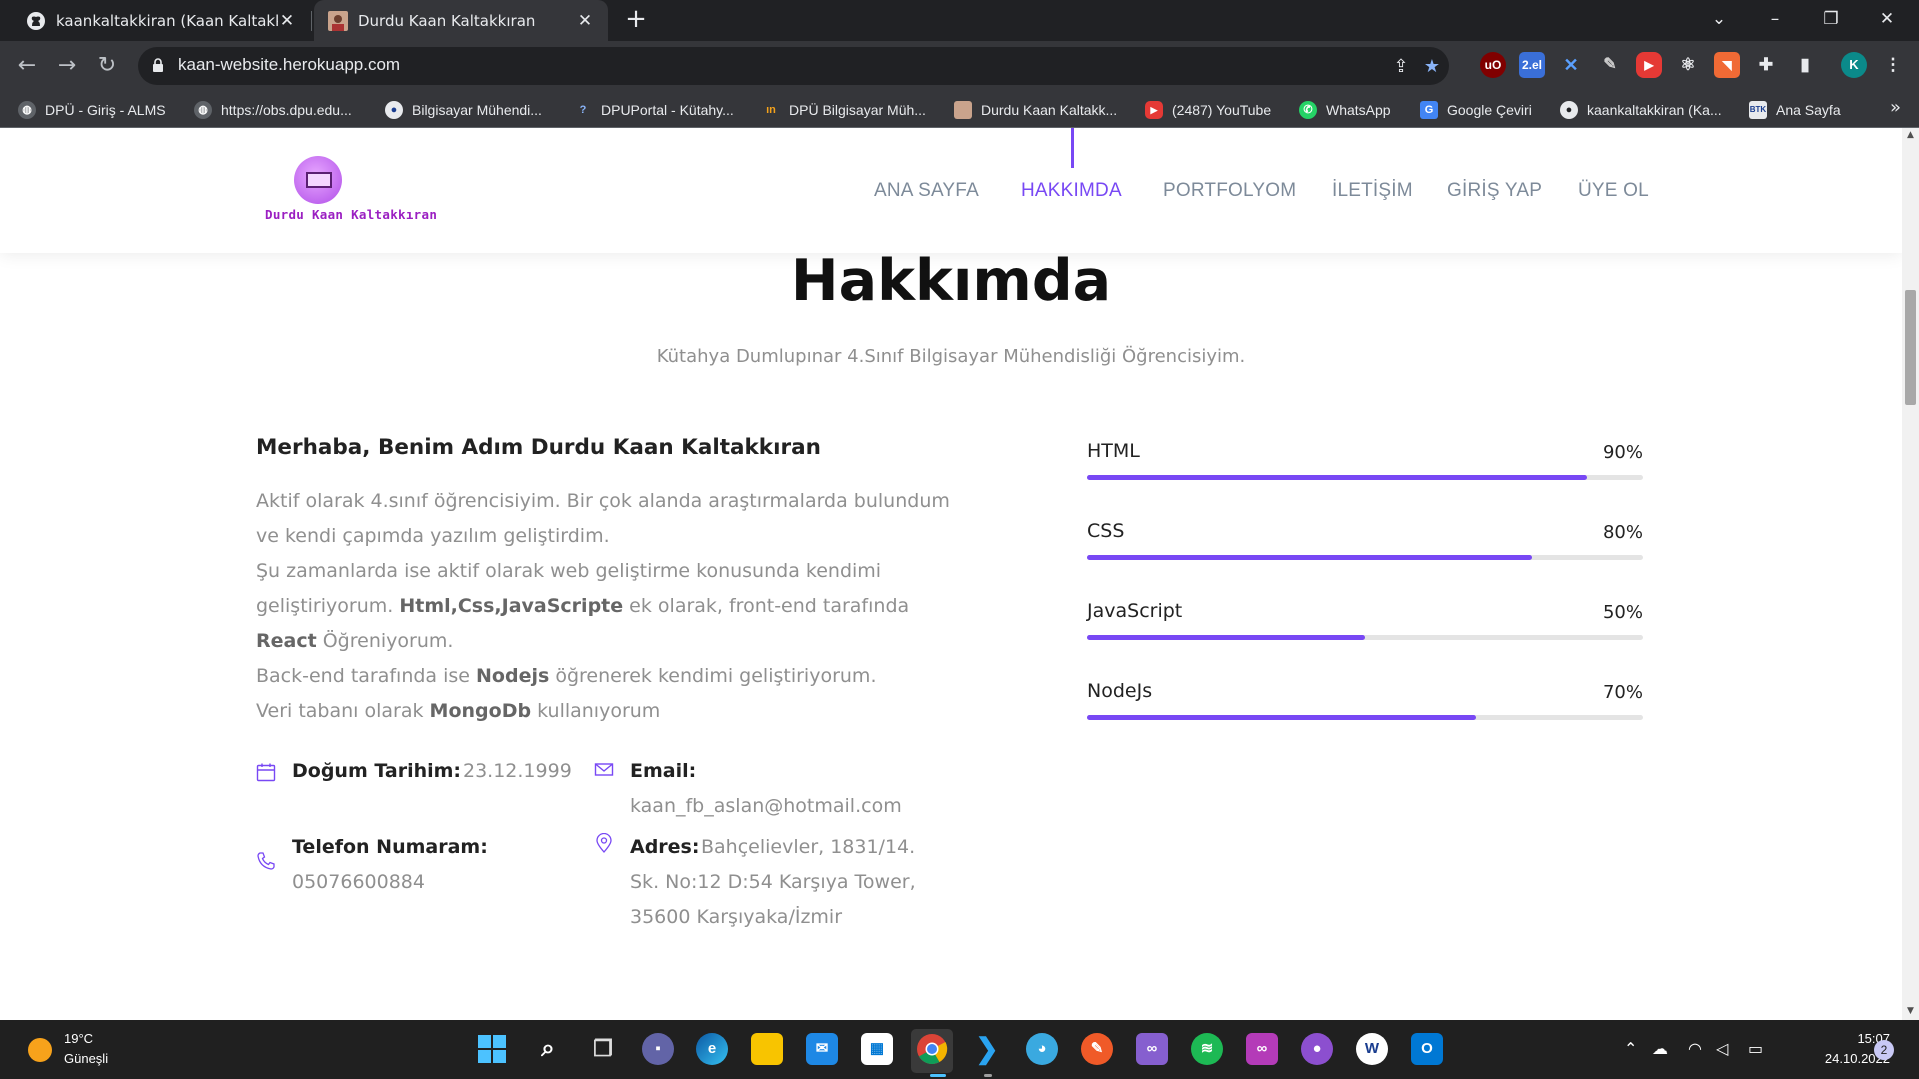 The height and width of the screenshot is (1079, 1919). I want to click on spotify-icon: ≋, so click(1207, 1049).